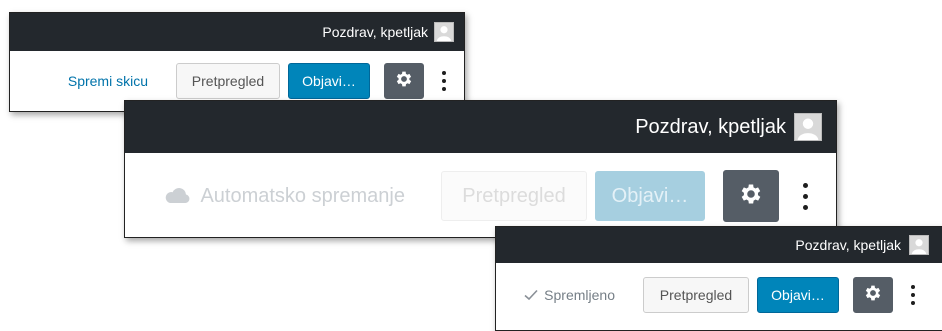 This screenshot has width=942, height=331. Describe the element at coordinates (108, 81) in the screenshot. I see `save-draft-button: Spremi skicu` at that location.